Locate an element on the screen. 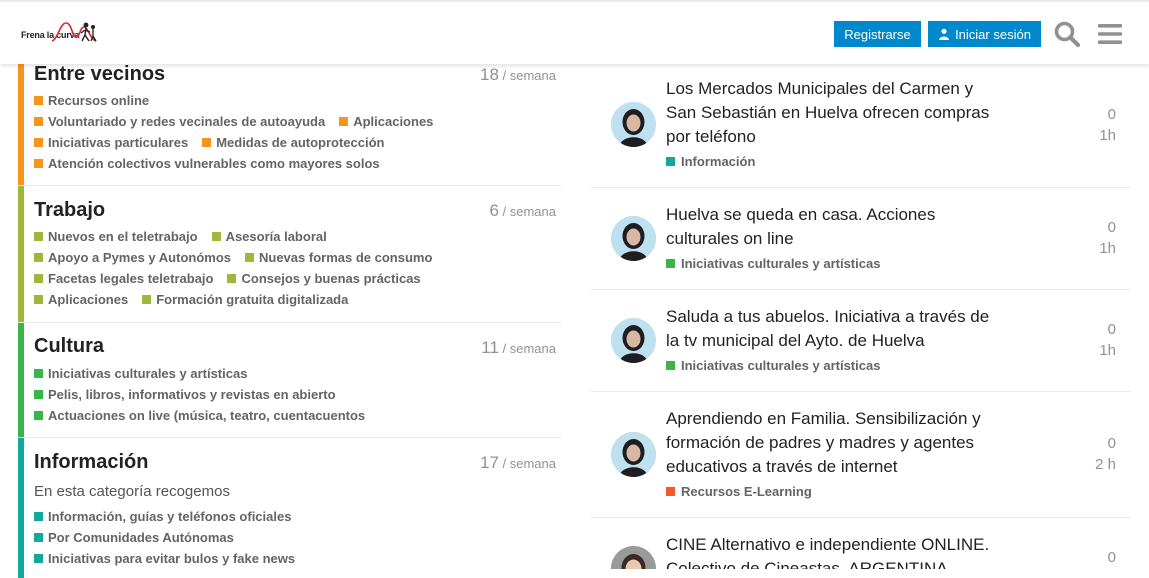 The image size is (1149, 578). category-description: En esta categoría recogemos is located at coordinates (132, 491).